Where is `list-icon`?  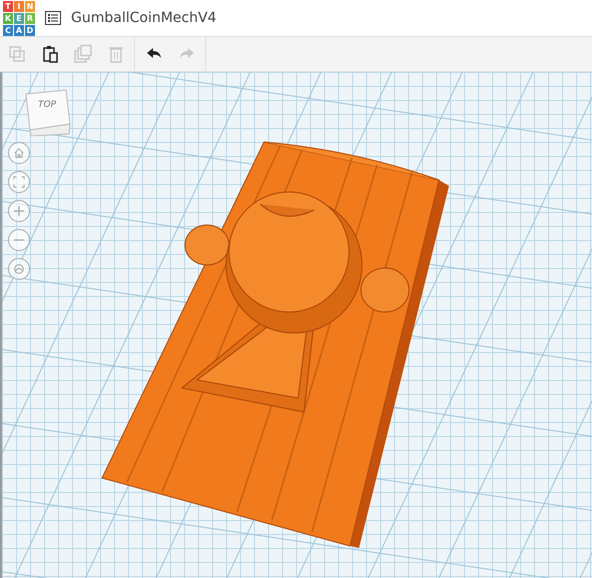 list-icon is located at coordinates (53, 18).